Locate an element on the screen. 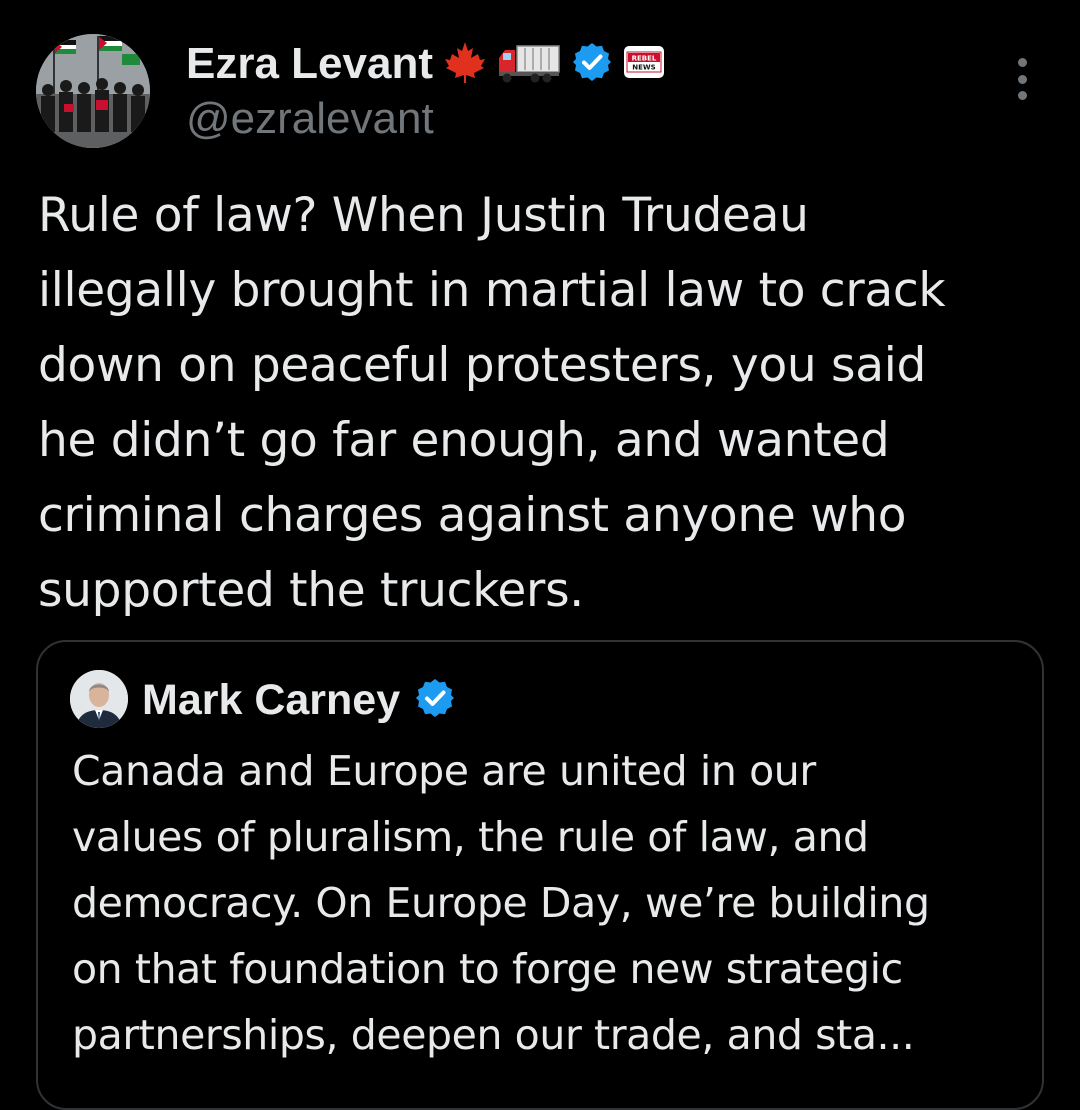 The height and width of the screenshot is (1110, 1080). quoted-author-display-name: Mark Carney is located at coordinates (271, 700).